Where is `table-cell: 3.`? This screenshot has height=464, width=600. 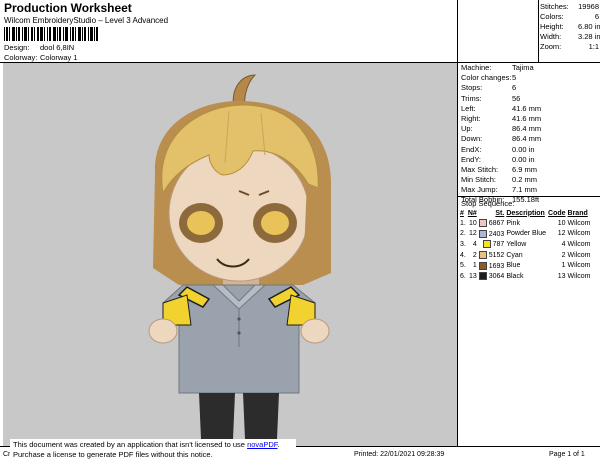 table-cell: 3. is located at coordinates (463, 244).